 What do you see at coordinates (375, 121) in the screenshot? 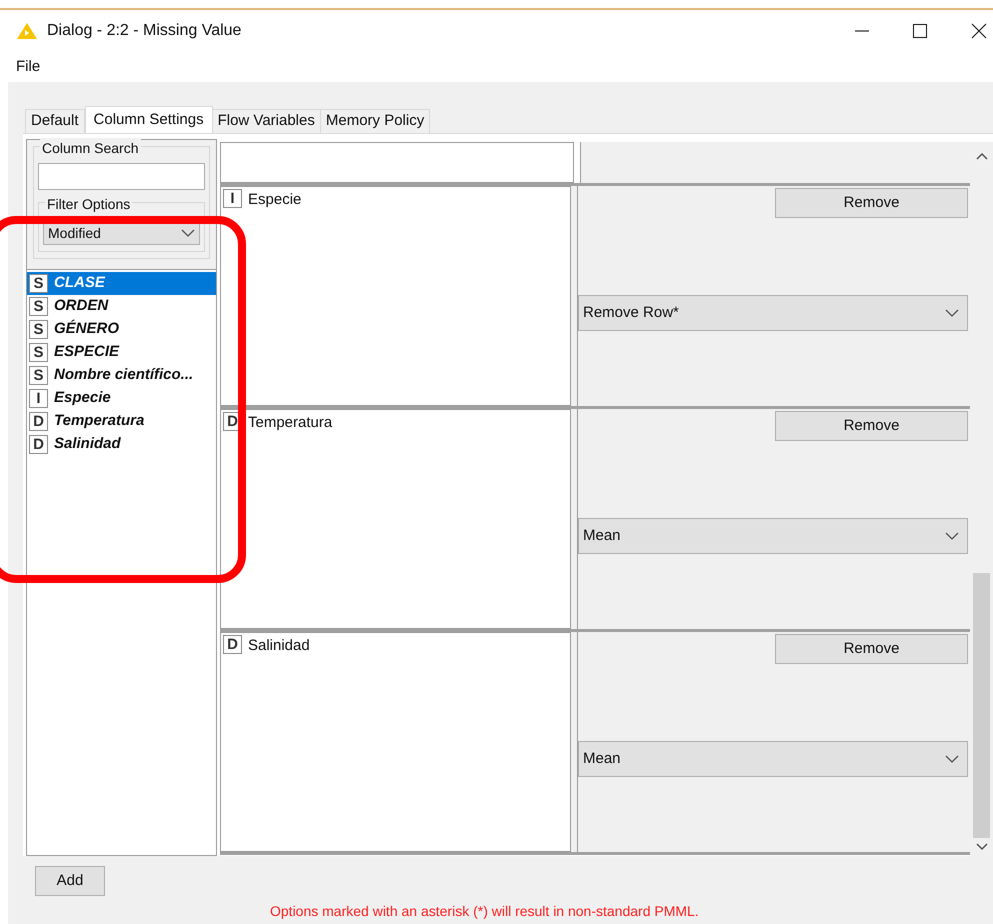
I see `tab: Memory Policy` at bounding box center [375, 121].